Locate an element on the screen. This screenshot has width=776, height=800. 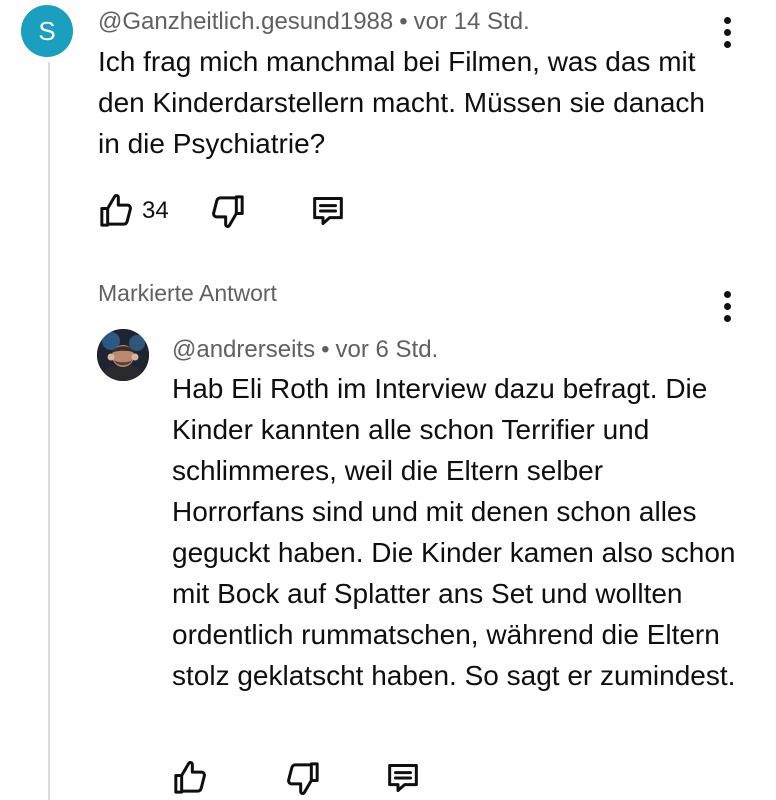
marked-reply-label: Markierte Antwort is located at coordinates (187, 293).